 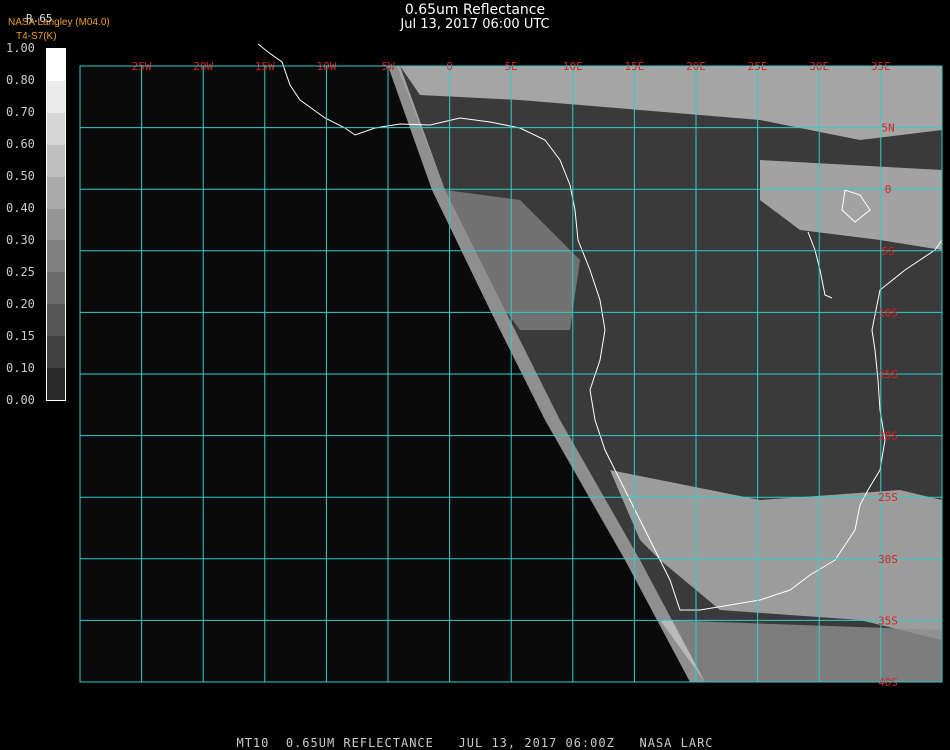 What do you see at coordinates (801, 651) in the screenshot?
I see `cloud-band-far-south` at bounding box center [801, 651].